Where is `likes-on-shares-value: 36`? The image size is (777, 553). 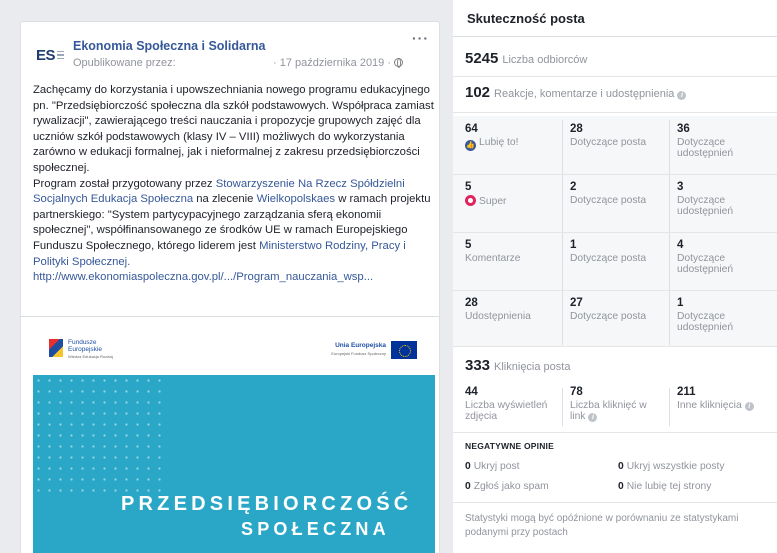 likes-on-shares-value: 36 is located at coordinates (683, 129).